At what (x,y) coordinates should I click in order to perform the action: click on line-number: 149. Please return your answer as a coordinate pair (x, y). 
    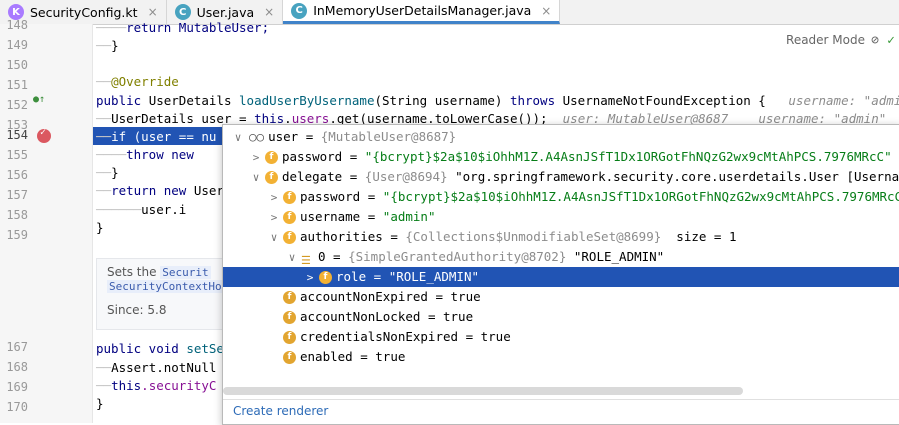
    Looking at the image, I should click on (17, 45).